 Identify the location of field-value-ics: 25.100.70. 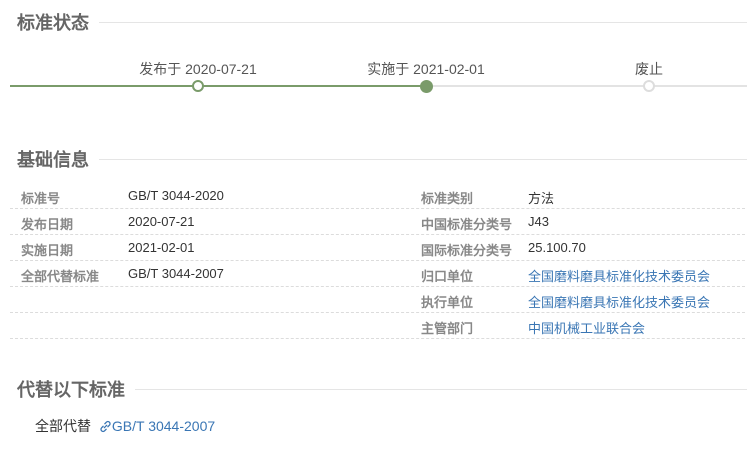
(557, 247).